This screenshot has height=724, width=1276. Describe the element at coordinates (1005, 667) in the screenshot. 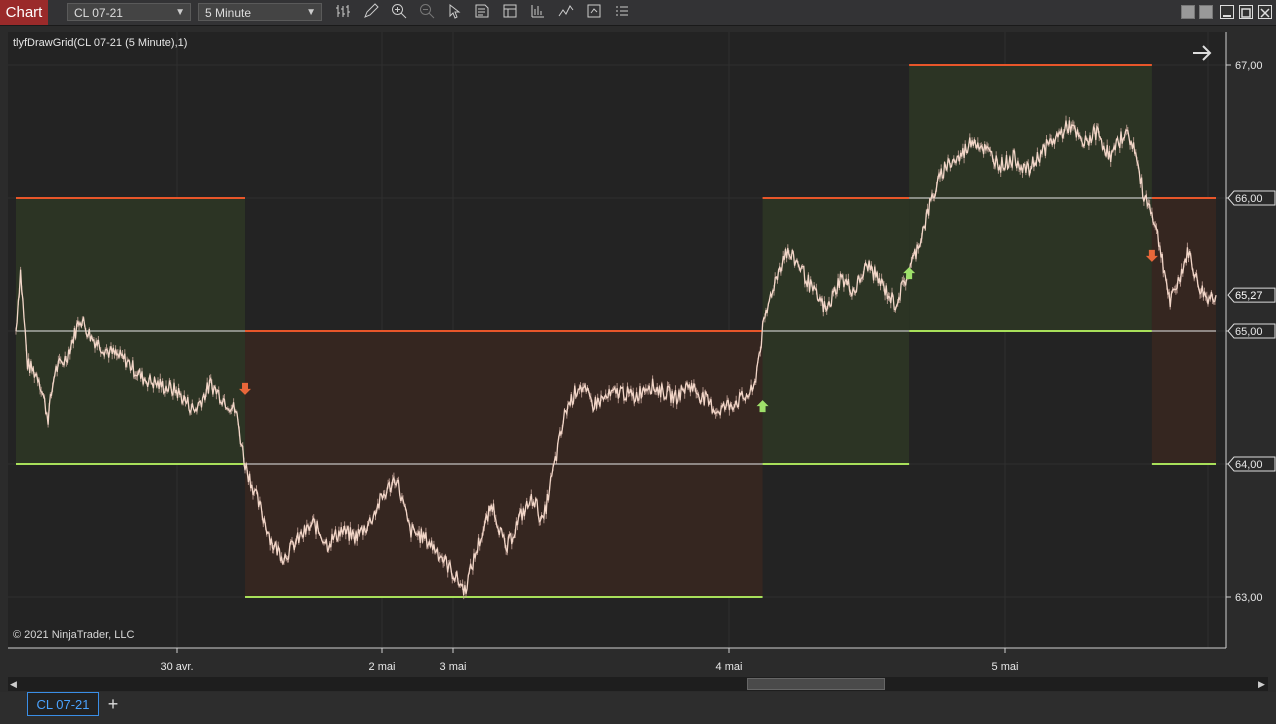

I see `x-tick-label: 5 mai` at that location.